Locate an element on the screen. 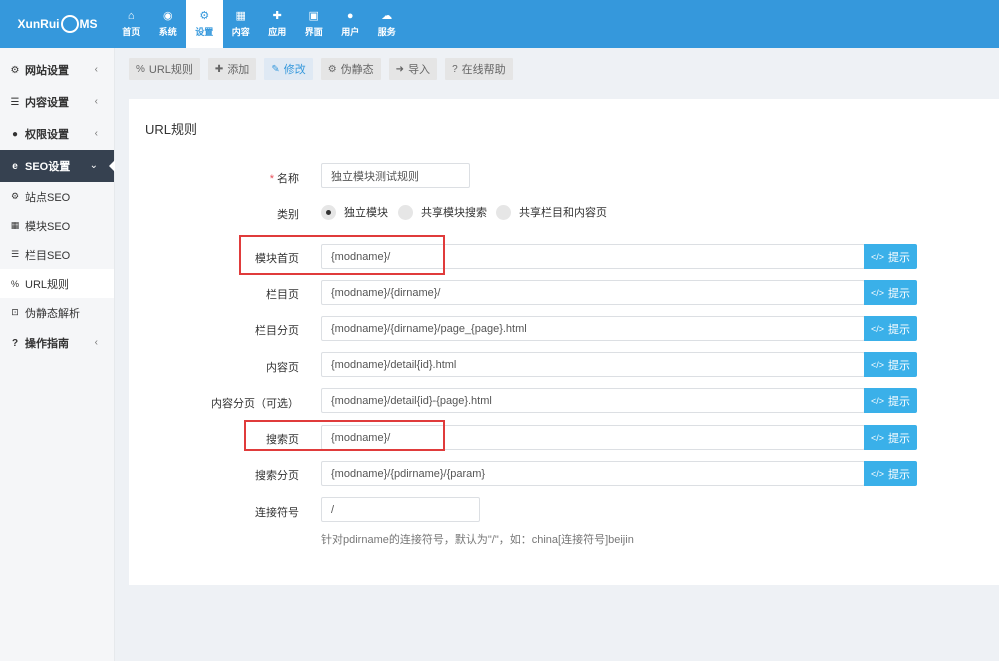 This screenshot has height=661, width=999. sidebar-item-url-rules: % URL规则 is located at coordinates (57, 283).